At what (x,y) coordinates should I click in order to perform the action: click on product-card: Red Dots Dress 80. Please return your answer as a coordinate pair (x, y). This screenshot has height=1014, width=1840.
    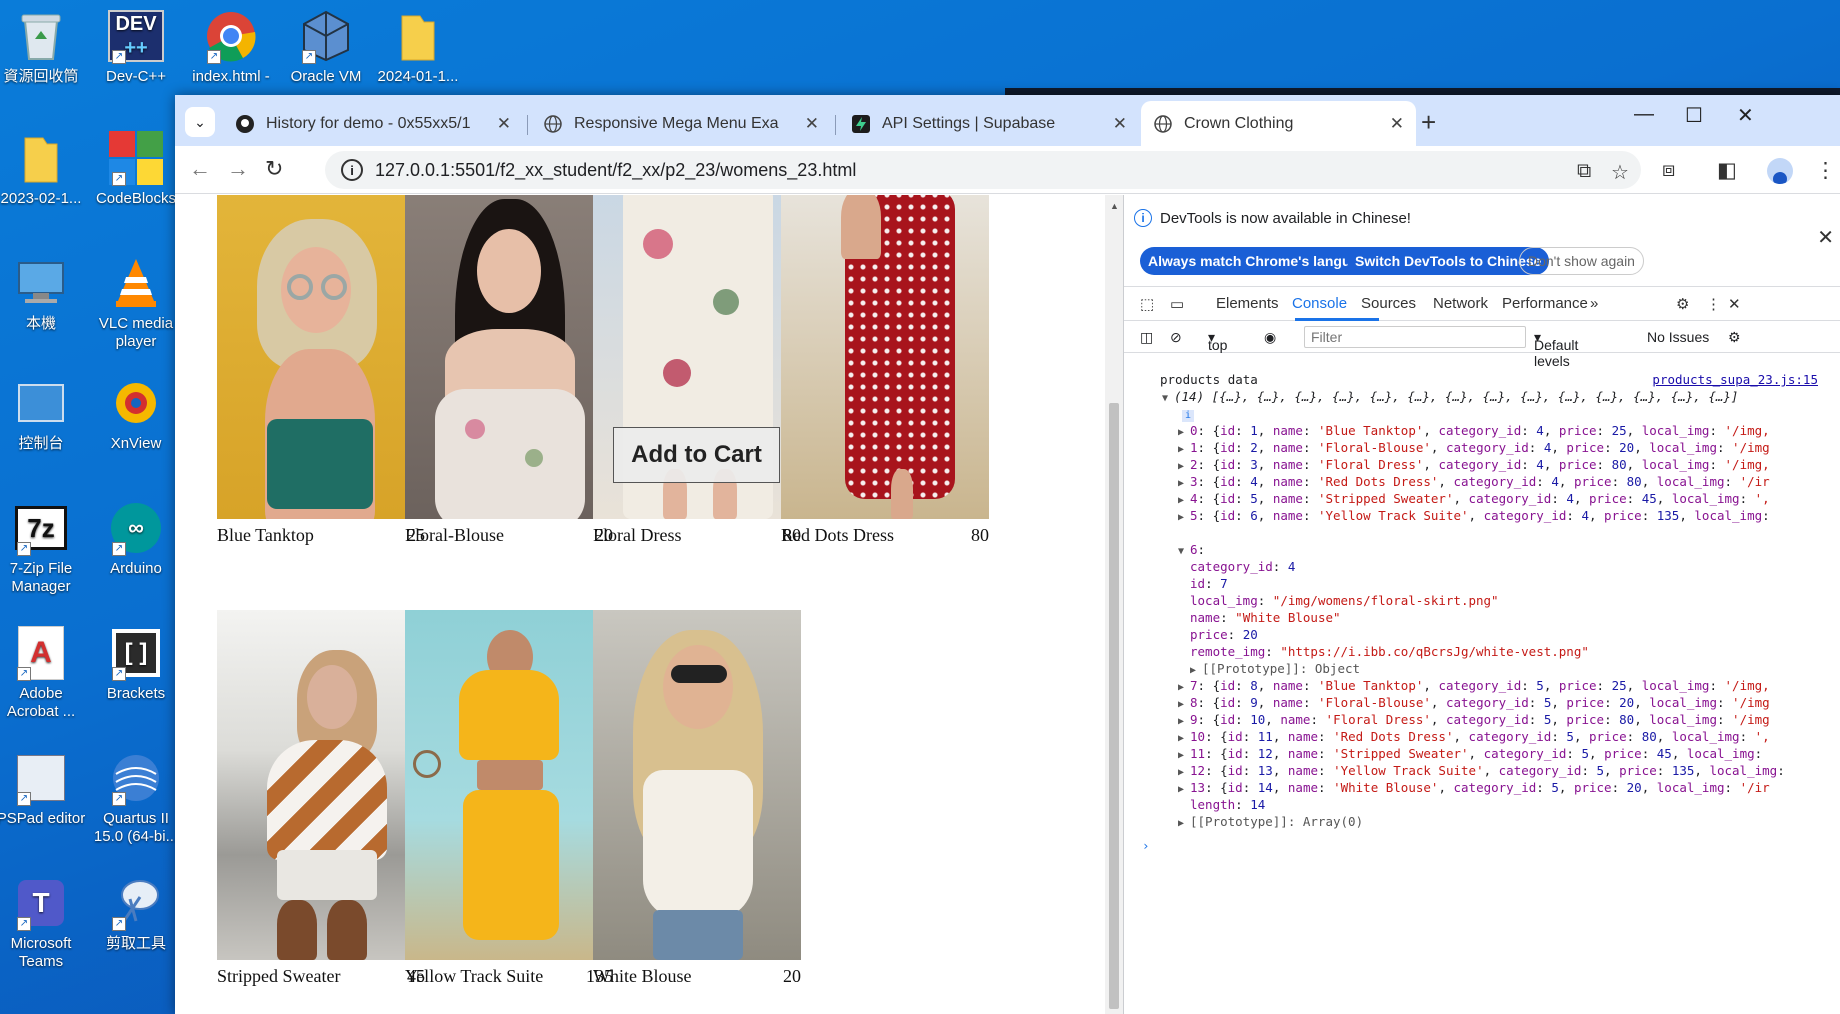
    Looking at the image, I should click on (885, 370).